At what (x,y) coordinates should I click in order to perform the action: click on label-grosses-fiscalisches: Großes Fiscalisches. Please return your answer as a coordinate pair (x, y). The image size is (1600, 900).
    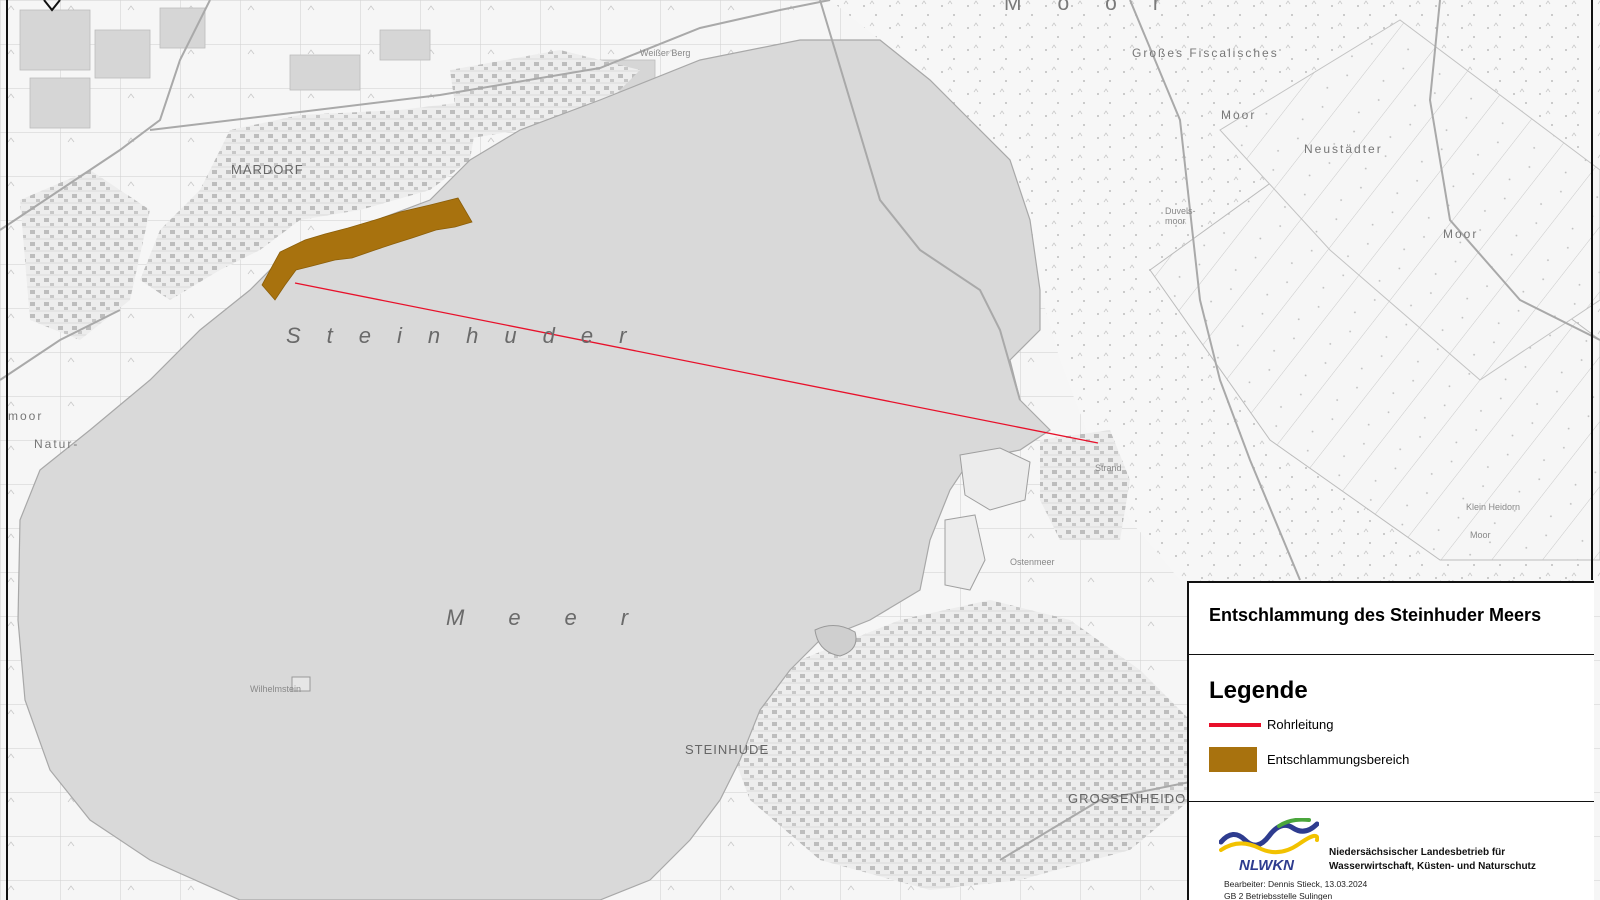
    Looking at the image, I should click on (1205, 53).